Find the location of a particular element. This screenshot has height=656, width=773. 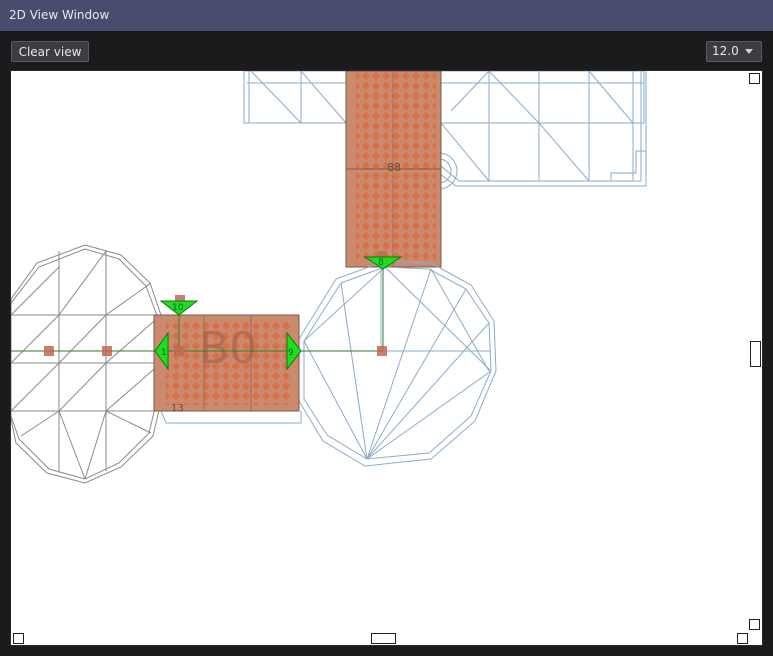

resize-handle-bottom-left is located at coordinates (18, 638).